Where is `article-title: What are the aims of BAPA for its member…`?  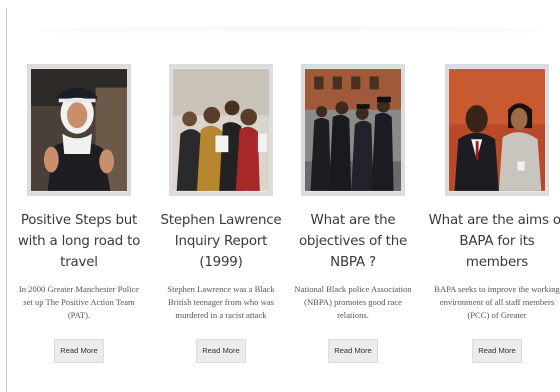 article-title: What are the aims of BAPA for its member… is located at coordinates (494, 241).